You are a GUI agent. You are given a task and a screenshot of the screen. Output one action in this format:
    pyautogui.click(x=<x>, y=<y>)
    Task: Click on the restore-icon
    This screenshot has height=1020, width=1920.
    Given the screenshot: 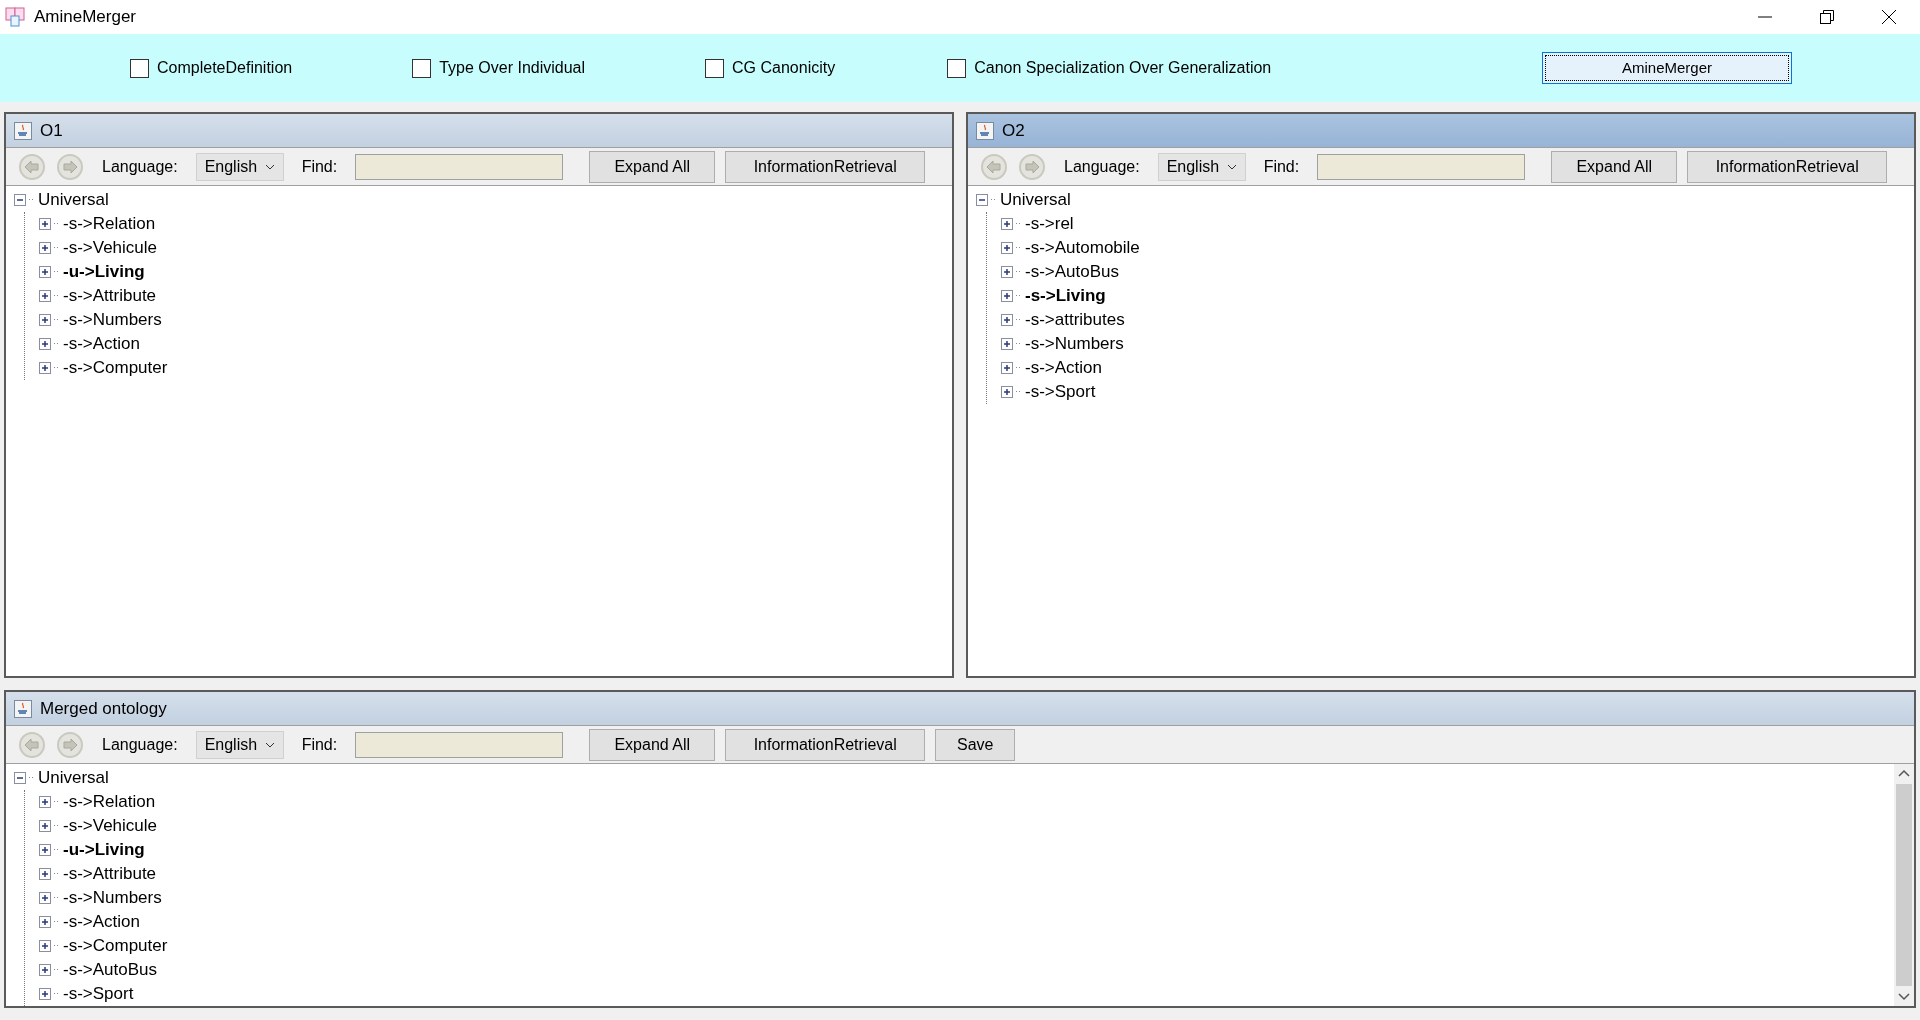 What is the action you would take?
    pyautogui.click(x=1827, y=17)
    